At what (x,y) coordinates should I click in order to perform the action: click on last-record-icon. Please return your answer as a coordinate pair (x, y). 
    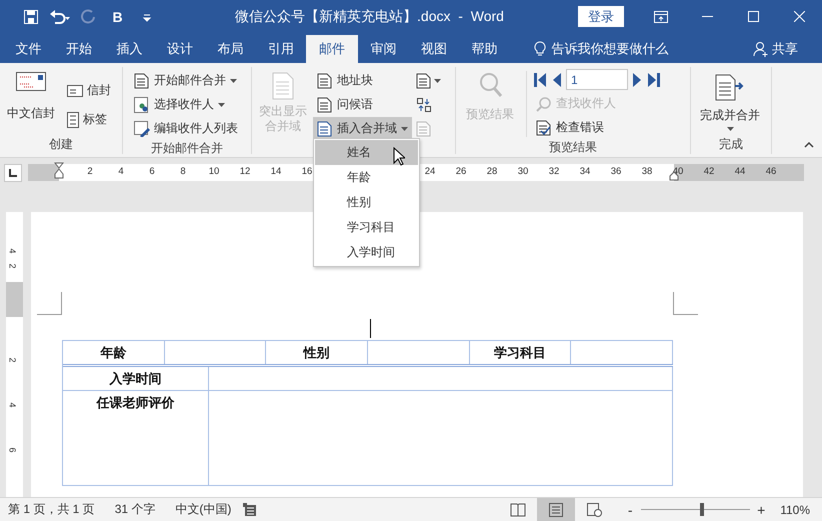
    Looking at the image, I should click on (654, 79).